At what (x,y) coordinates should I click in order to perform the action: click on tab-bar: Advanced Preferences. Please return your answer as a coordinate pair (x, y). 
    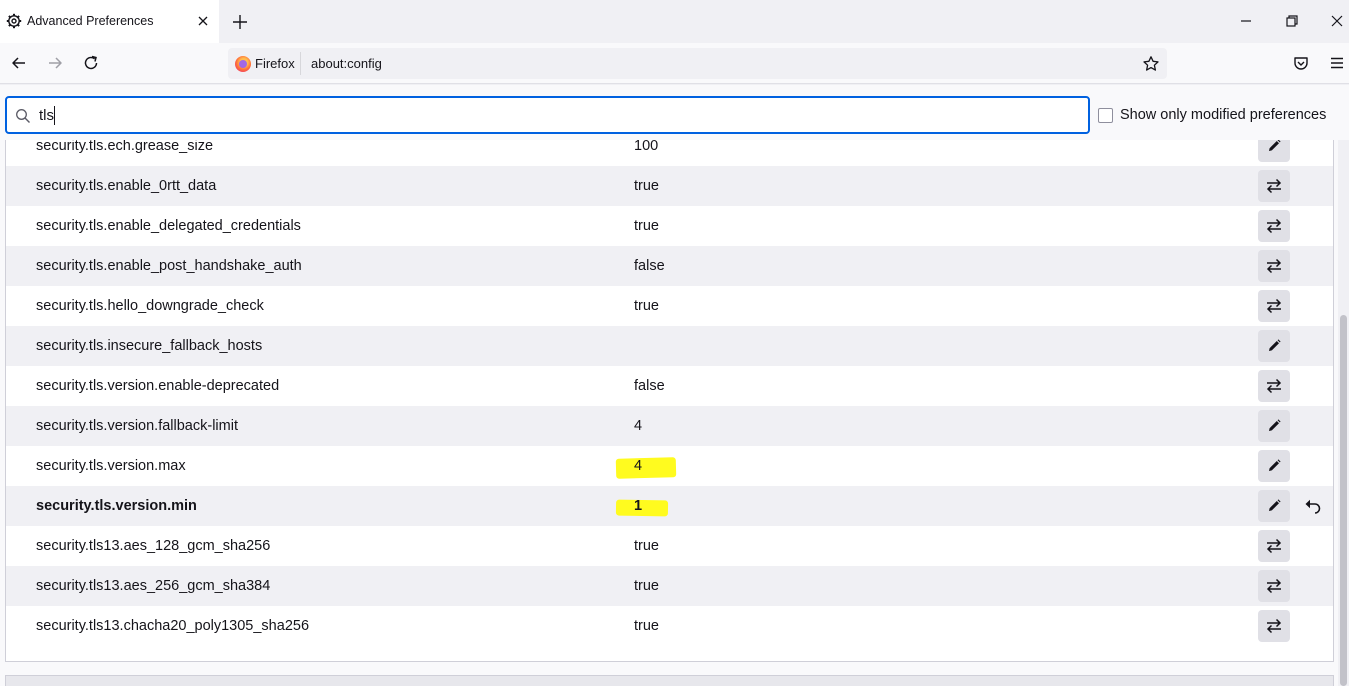
    Looking at the image, I should click on (674, 21).